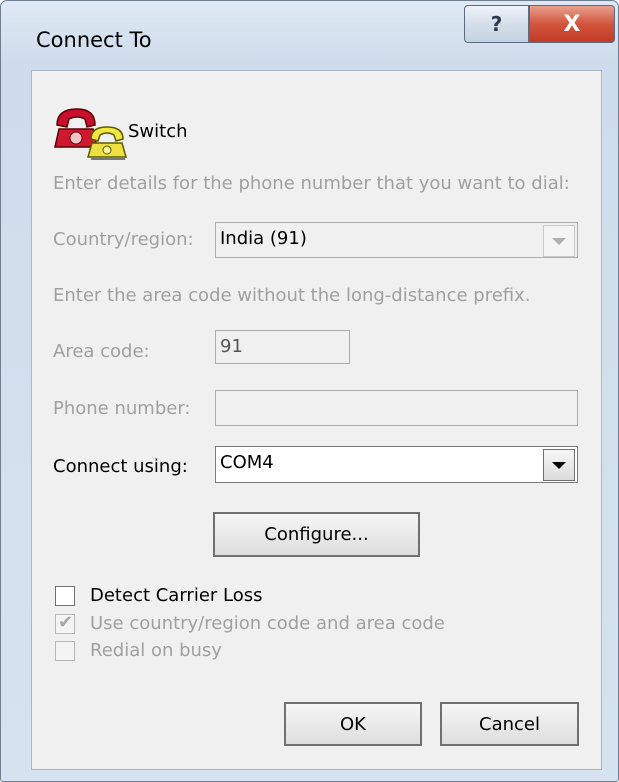 This screenshot has width=619, height=782. I want to click on check-icon: ✔, so click(66, 622).